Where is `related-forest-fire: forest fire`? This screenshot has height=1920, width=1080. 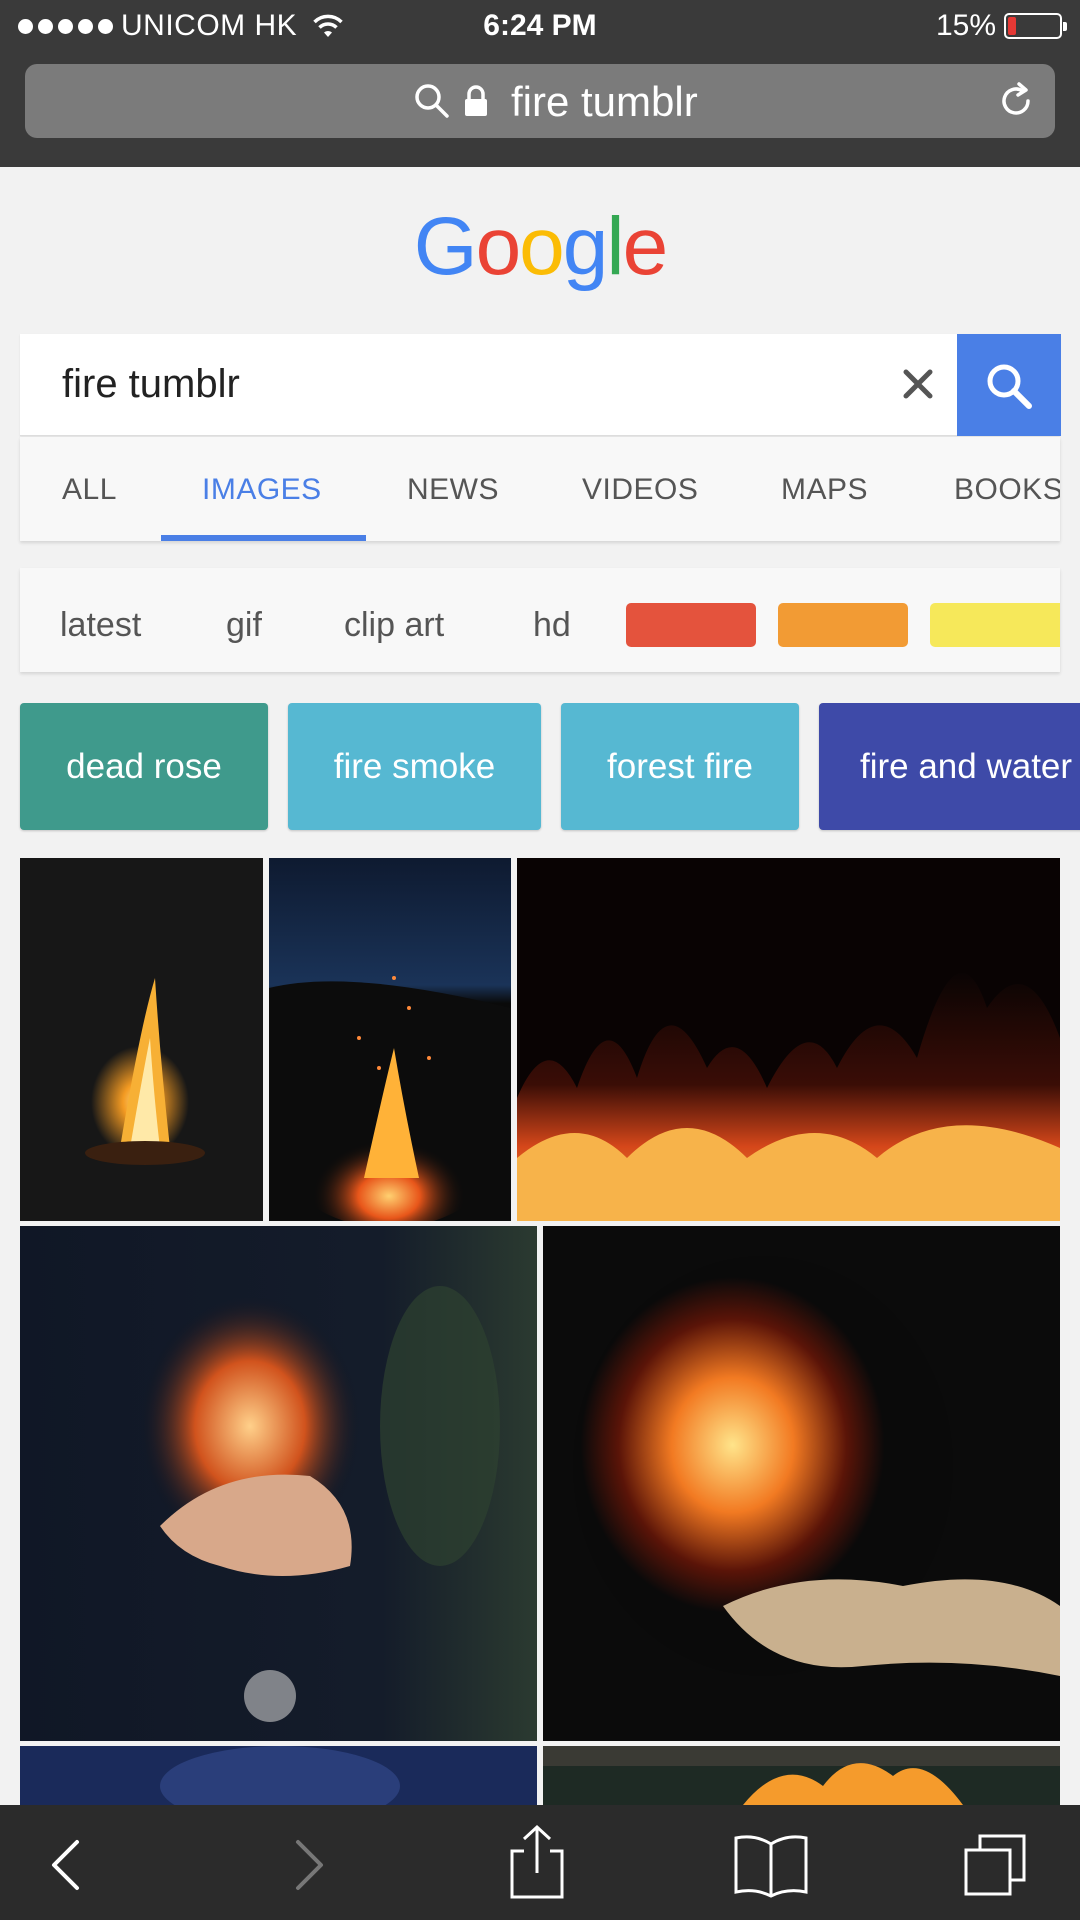 related-forest-fire: forest fire is located at coordinates (680, 766).